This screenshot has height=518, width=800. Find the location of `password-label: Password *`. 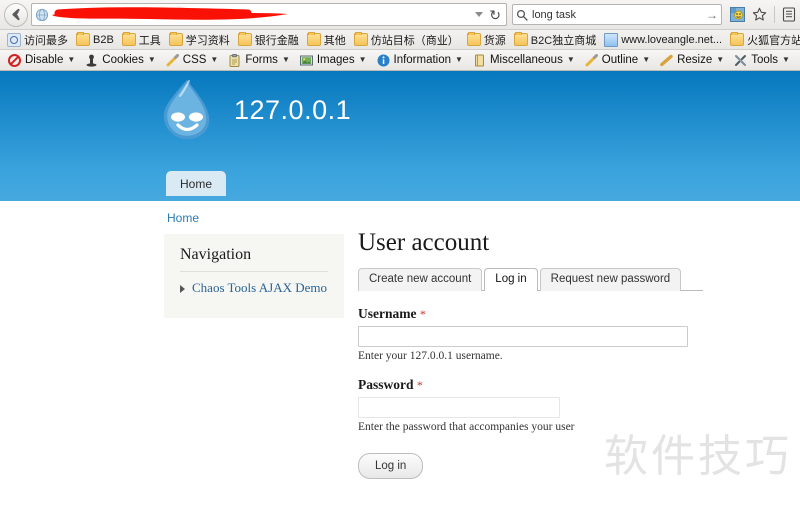

password-label: Password * is located at coordinates (568, 385).